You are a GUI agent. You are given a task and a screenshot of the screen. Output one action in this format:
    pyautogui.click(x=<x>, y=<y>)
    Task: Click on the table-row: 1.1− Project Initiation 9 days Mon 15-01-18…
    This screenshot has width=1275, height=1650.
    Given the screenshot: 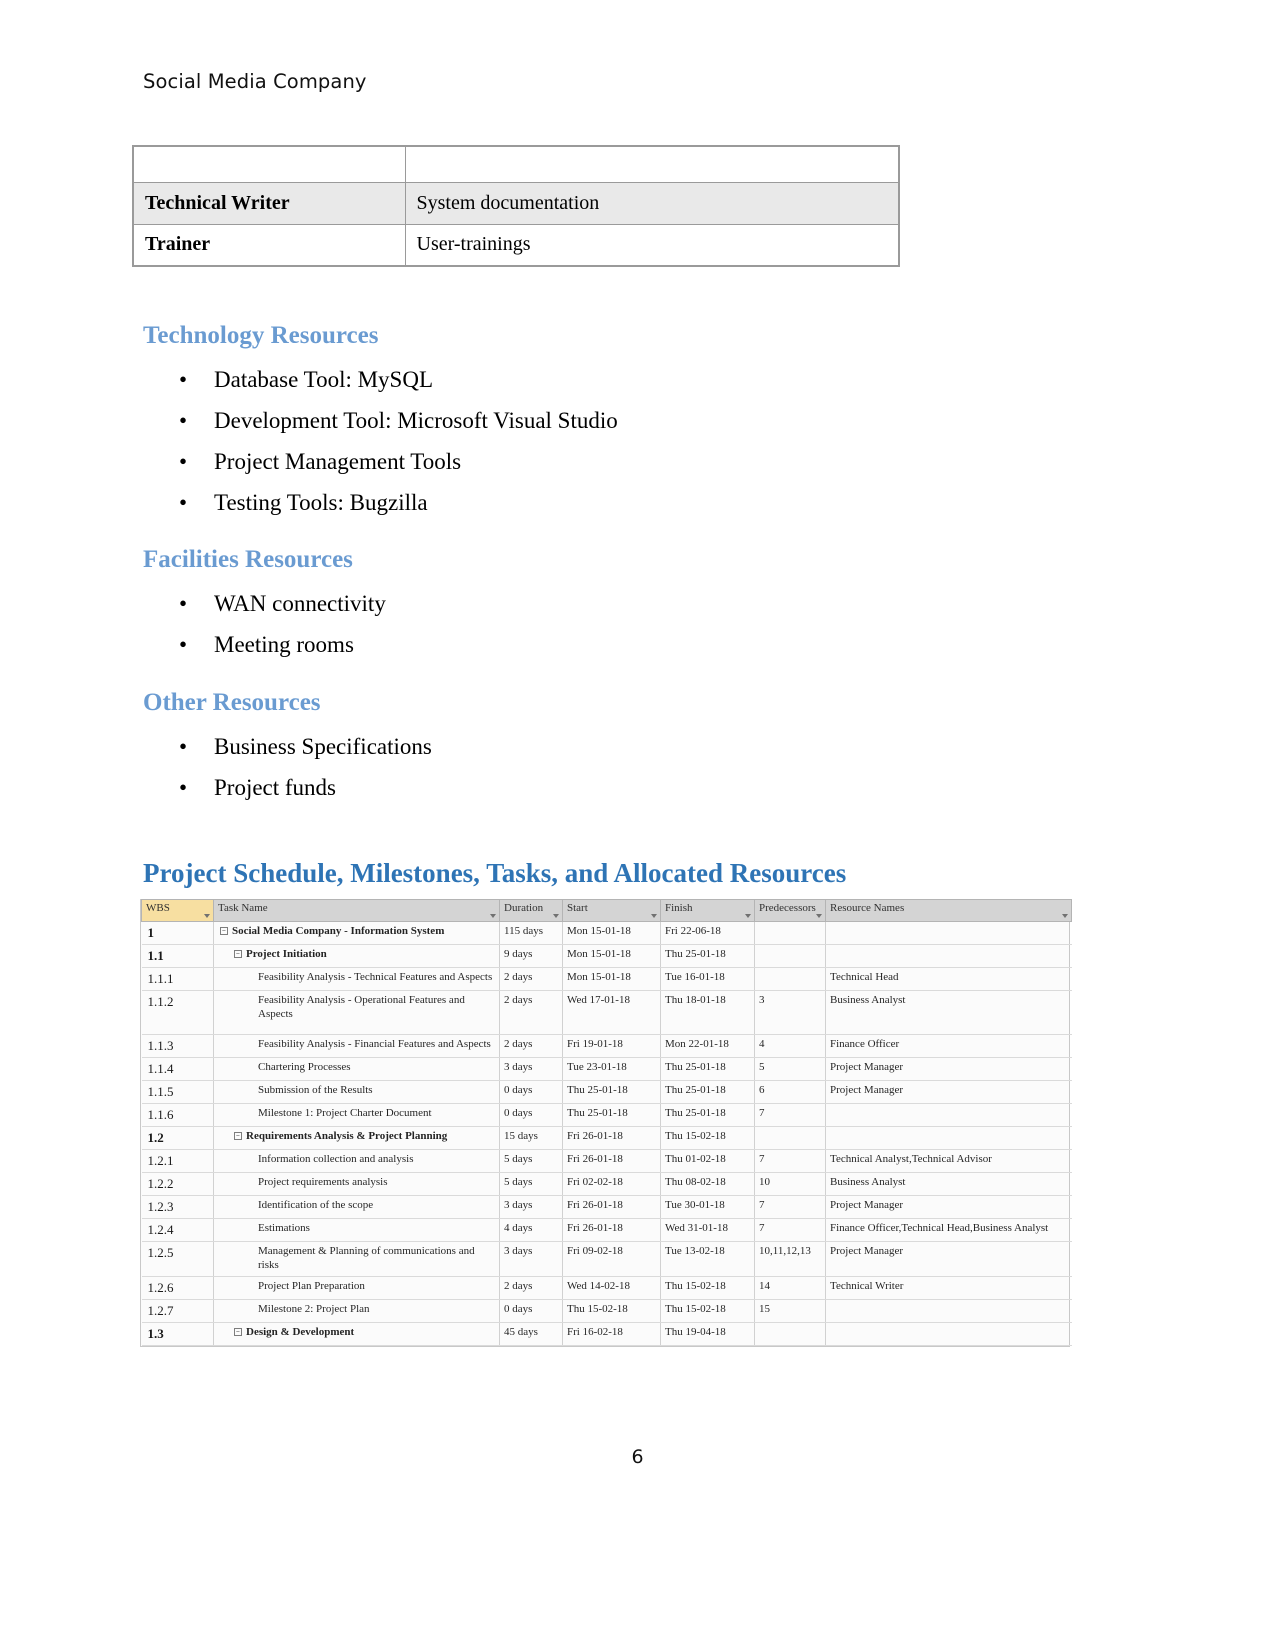 What is the action you would take?
    pyautogui.click(x=606, y=956)
    